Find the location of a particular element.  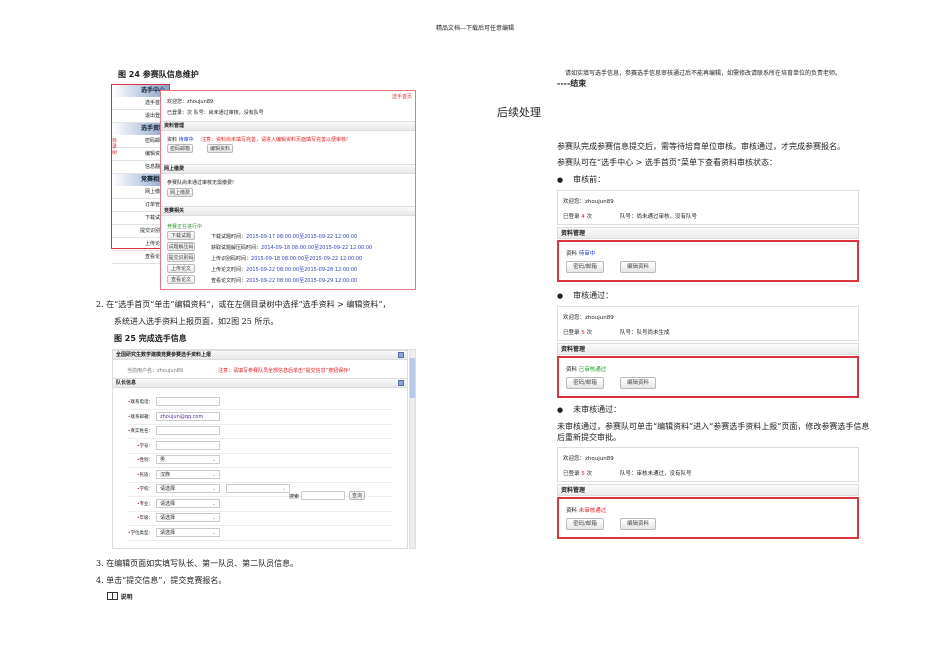

data-management-header: 资料管理 is located at coordinates (708, 233).